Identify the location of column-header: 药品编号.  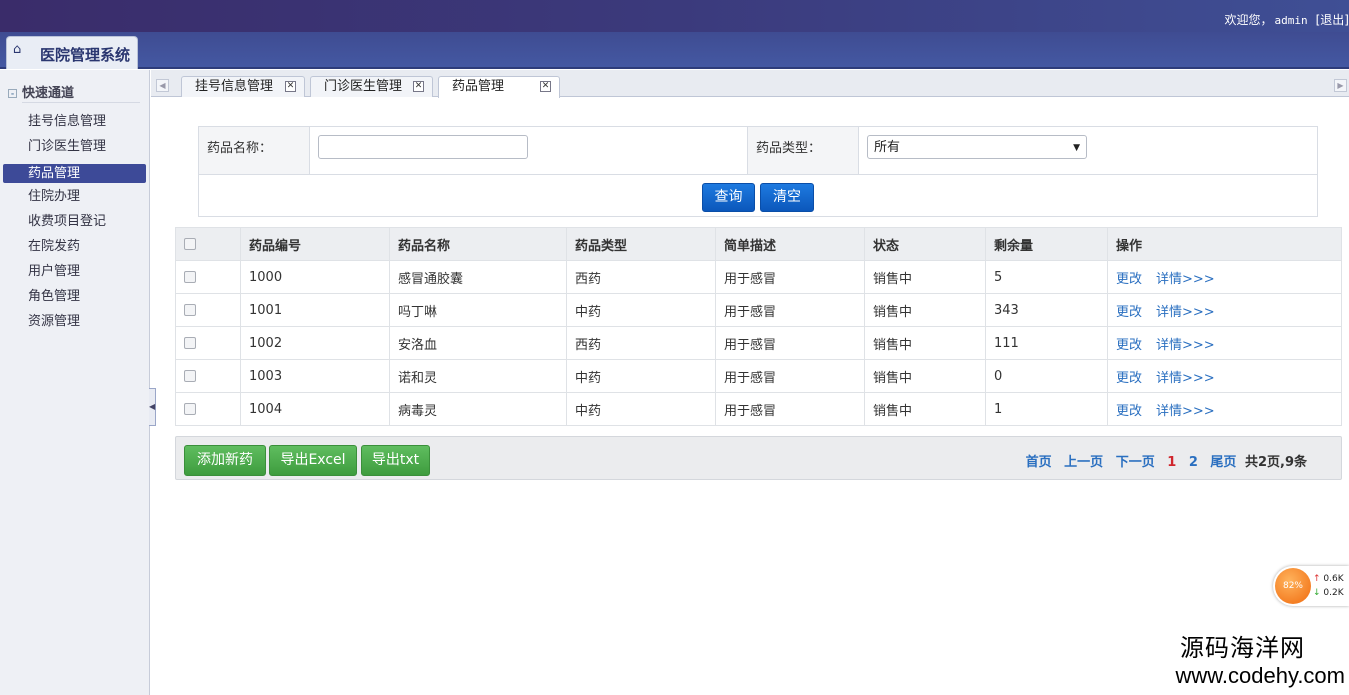
(315, 244).